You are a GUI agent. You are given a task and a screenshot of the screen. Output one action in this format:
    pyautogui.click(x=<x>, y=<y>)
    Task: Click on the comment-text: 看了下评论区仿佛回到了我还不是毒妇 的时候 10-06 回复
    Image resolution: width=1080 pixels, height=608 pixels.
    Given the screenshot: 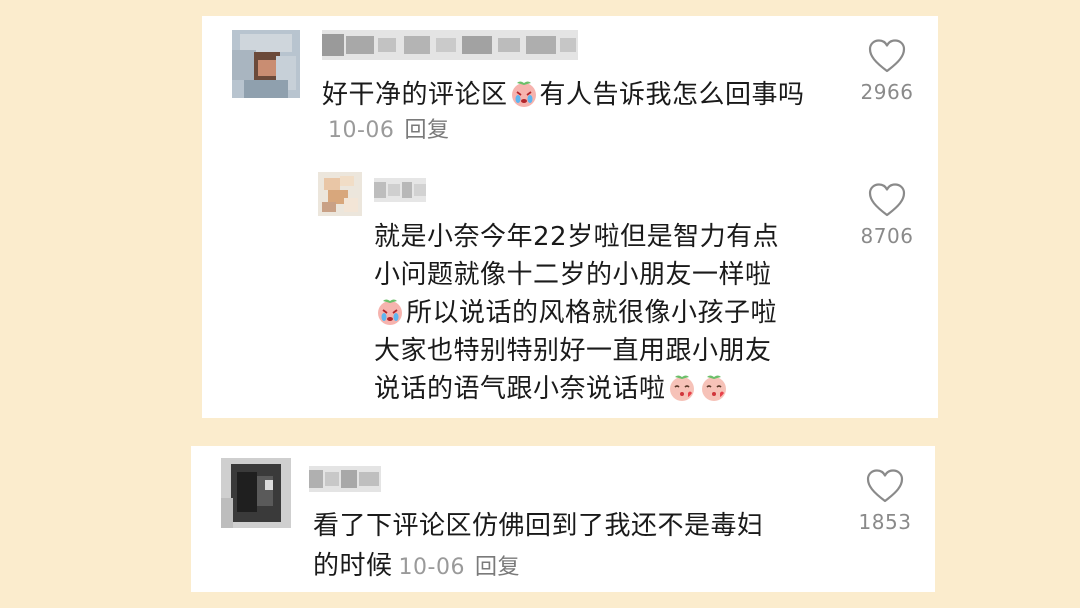 What is the action you would take?
    pyautogui.click(x=573, y=547)
    